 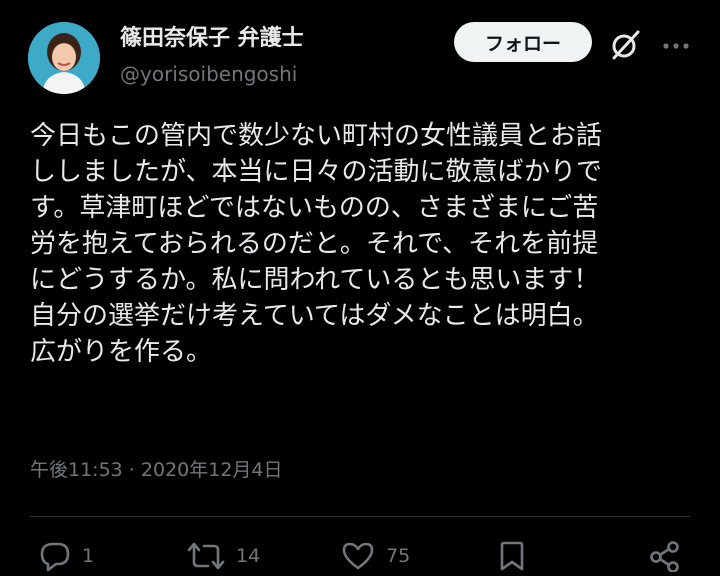 What do you see at coordinates (398, 556) in the screenshot?
I see `like-count: 75` at bounding box center [398, 556].